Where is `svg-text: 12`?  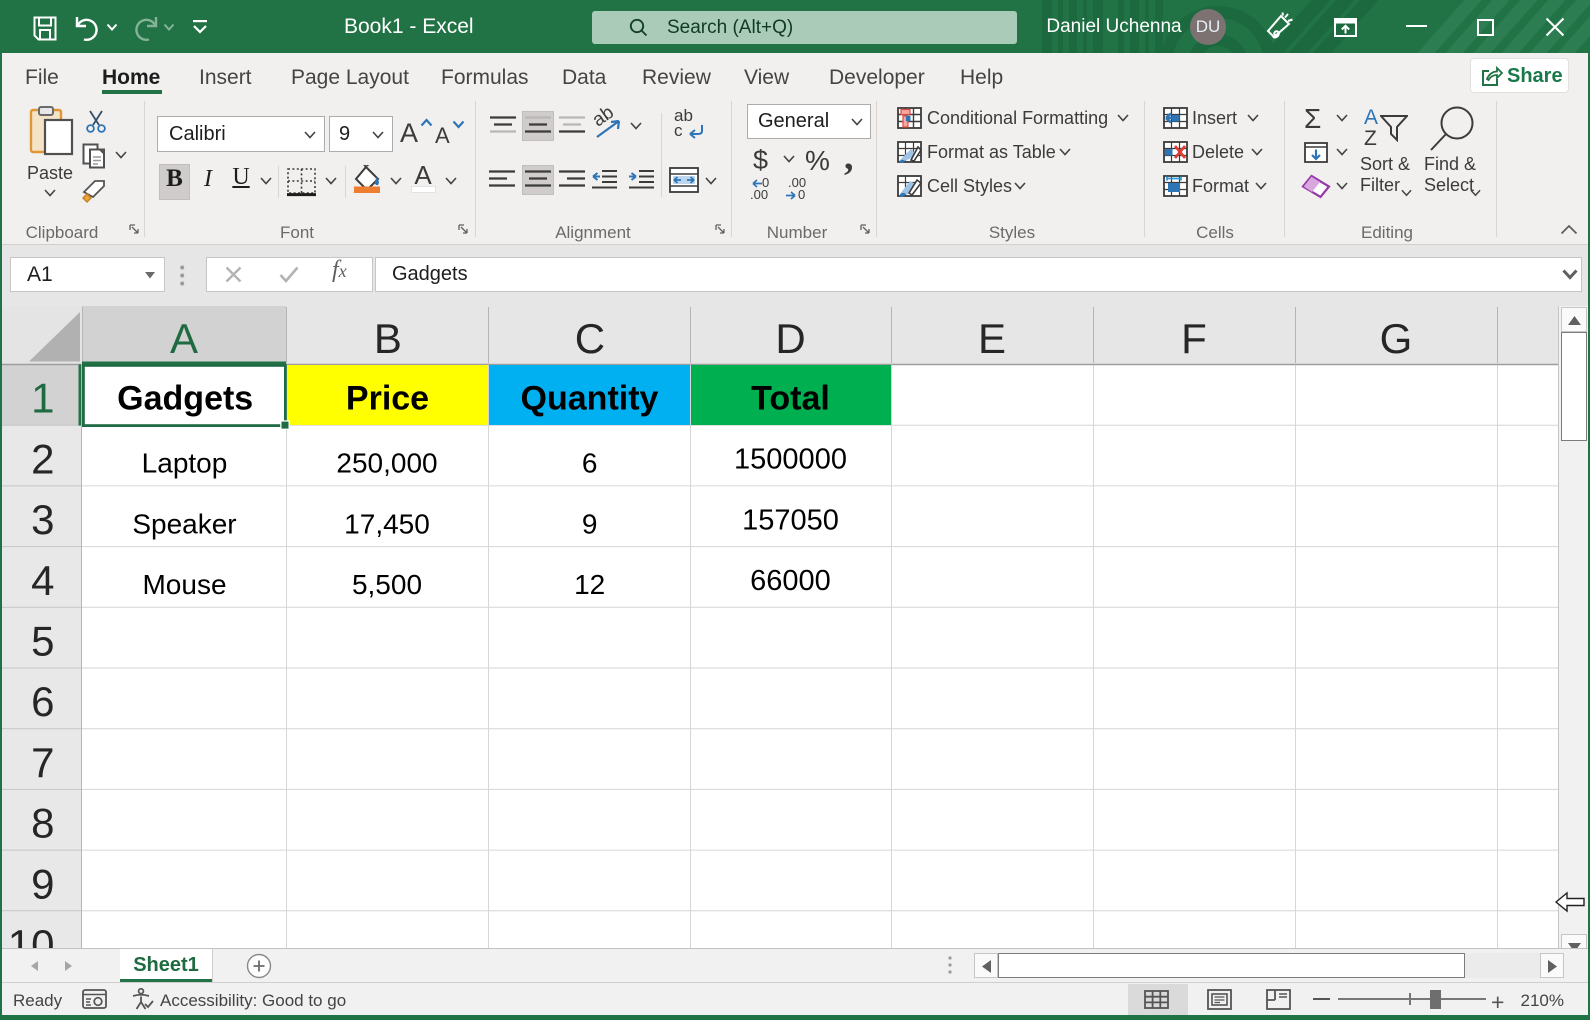 svg-text: 12 is located at coordinates (589, 584).